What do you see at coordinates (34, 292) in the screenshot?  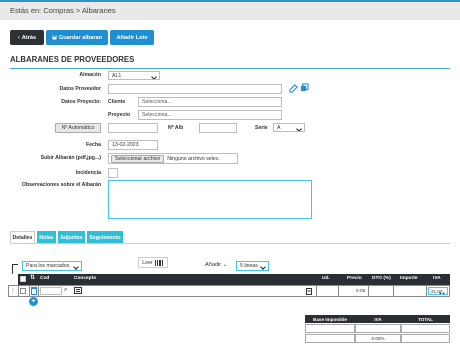 I see `trash-icon` at bounding box center [34, 292].